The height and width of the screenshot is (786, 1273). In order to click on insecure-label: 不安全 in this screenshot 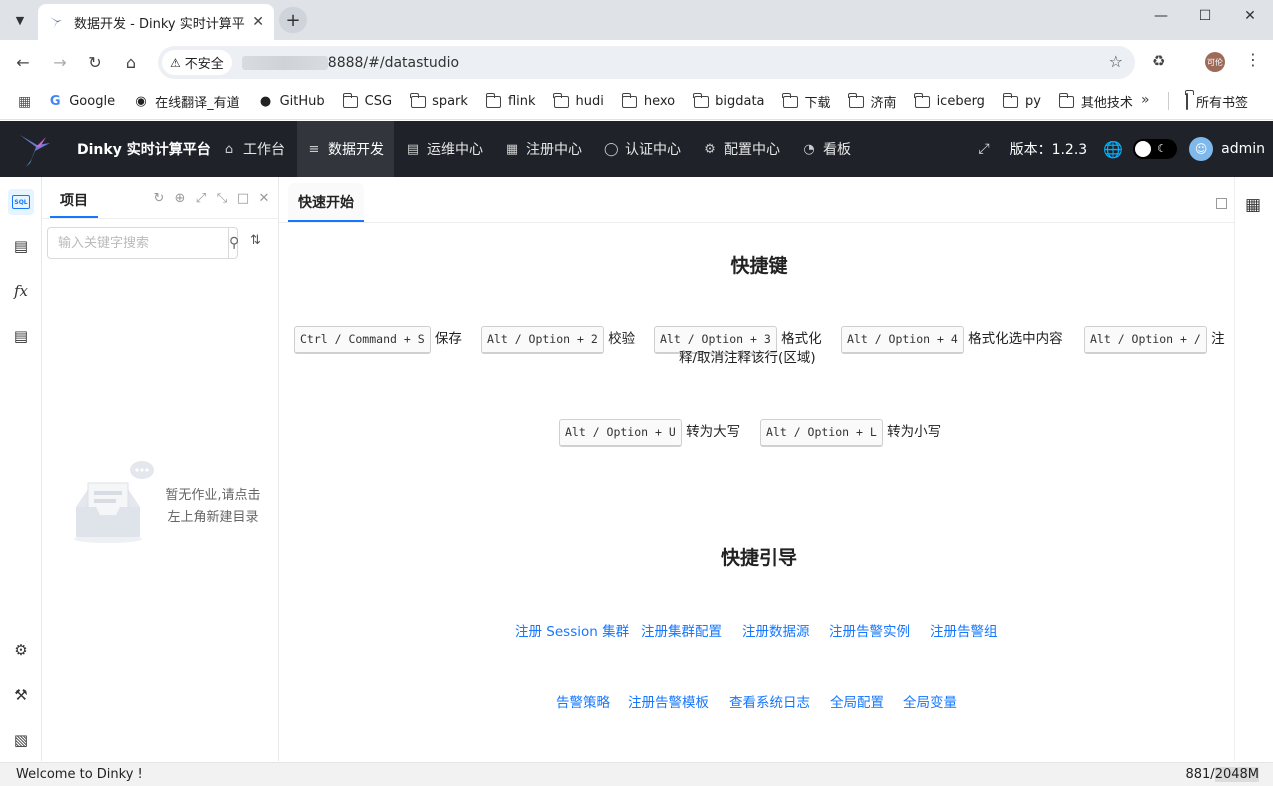, I will do `click(204, 64)`.